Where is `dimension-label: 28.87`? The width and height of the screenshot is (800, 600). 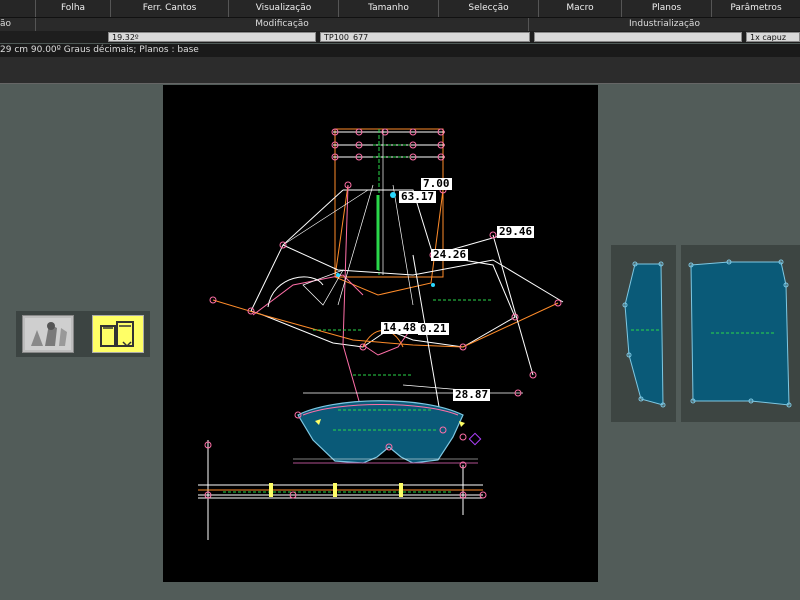 dimension-label: 28.87 is located at coordinates (472, 394).